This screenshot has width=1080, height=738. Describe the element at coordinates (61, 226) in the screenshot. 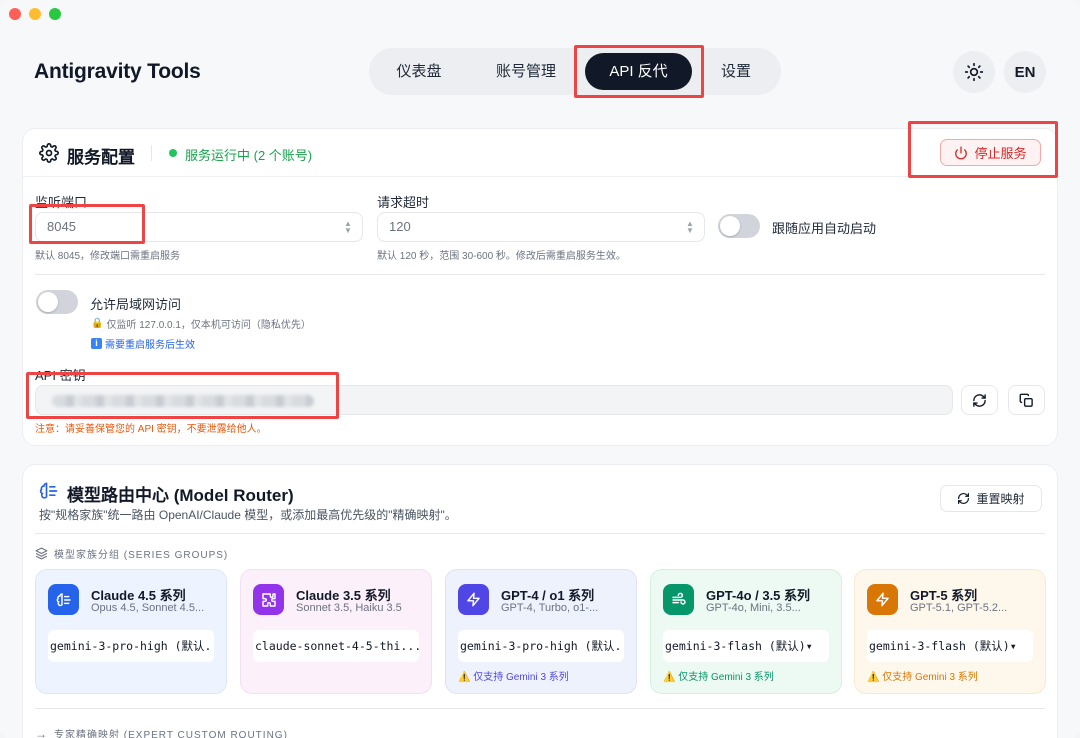

I see `port-value: 8045` at that location.